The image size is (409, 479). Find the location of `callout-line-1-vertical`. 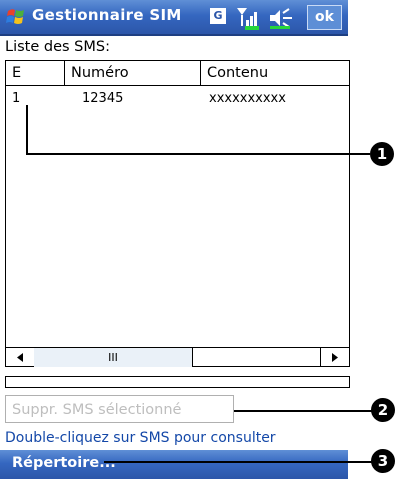

callout-line-1-vertical is located at coordinates (27, 129).